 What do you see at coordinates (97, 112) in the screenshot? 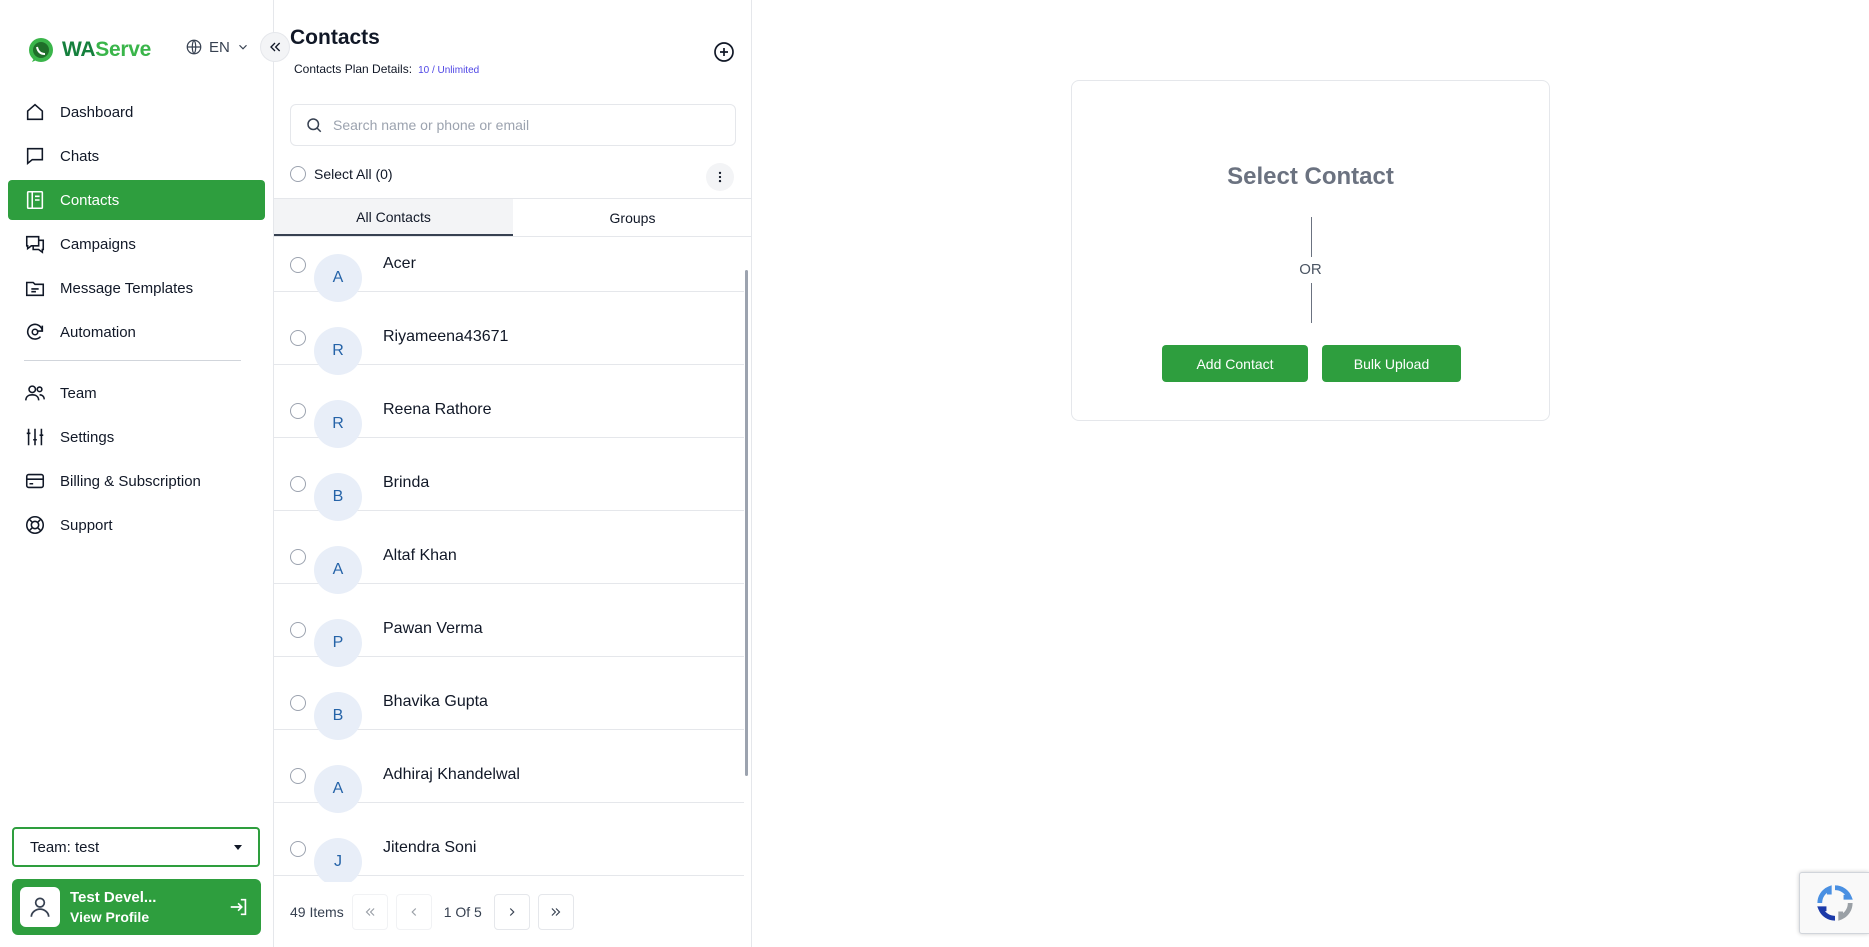
I see `sidebar-item-label: Dashboard` at bounding box center [97, 112].